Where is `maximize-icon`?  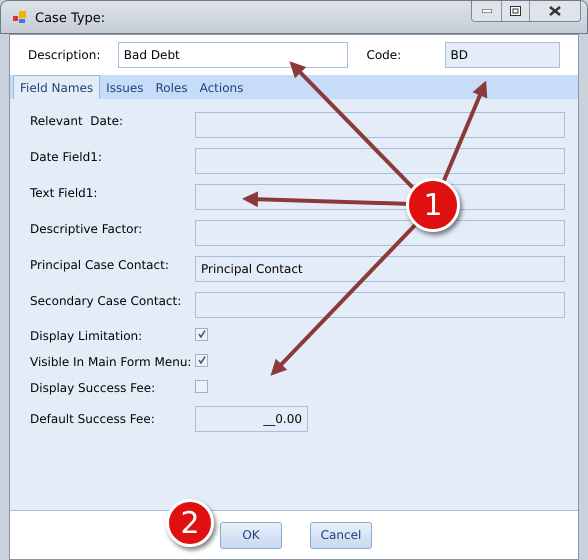 maximize-icon is located at coordinates (515, 11).